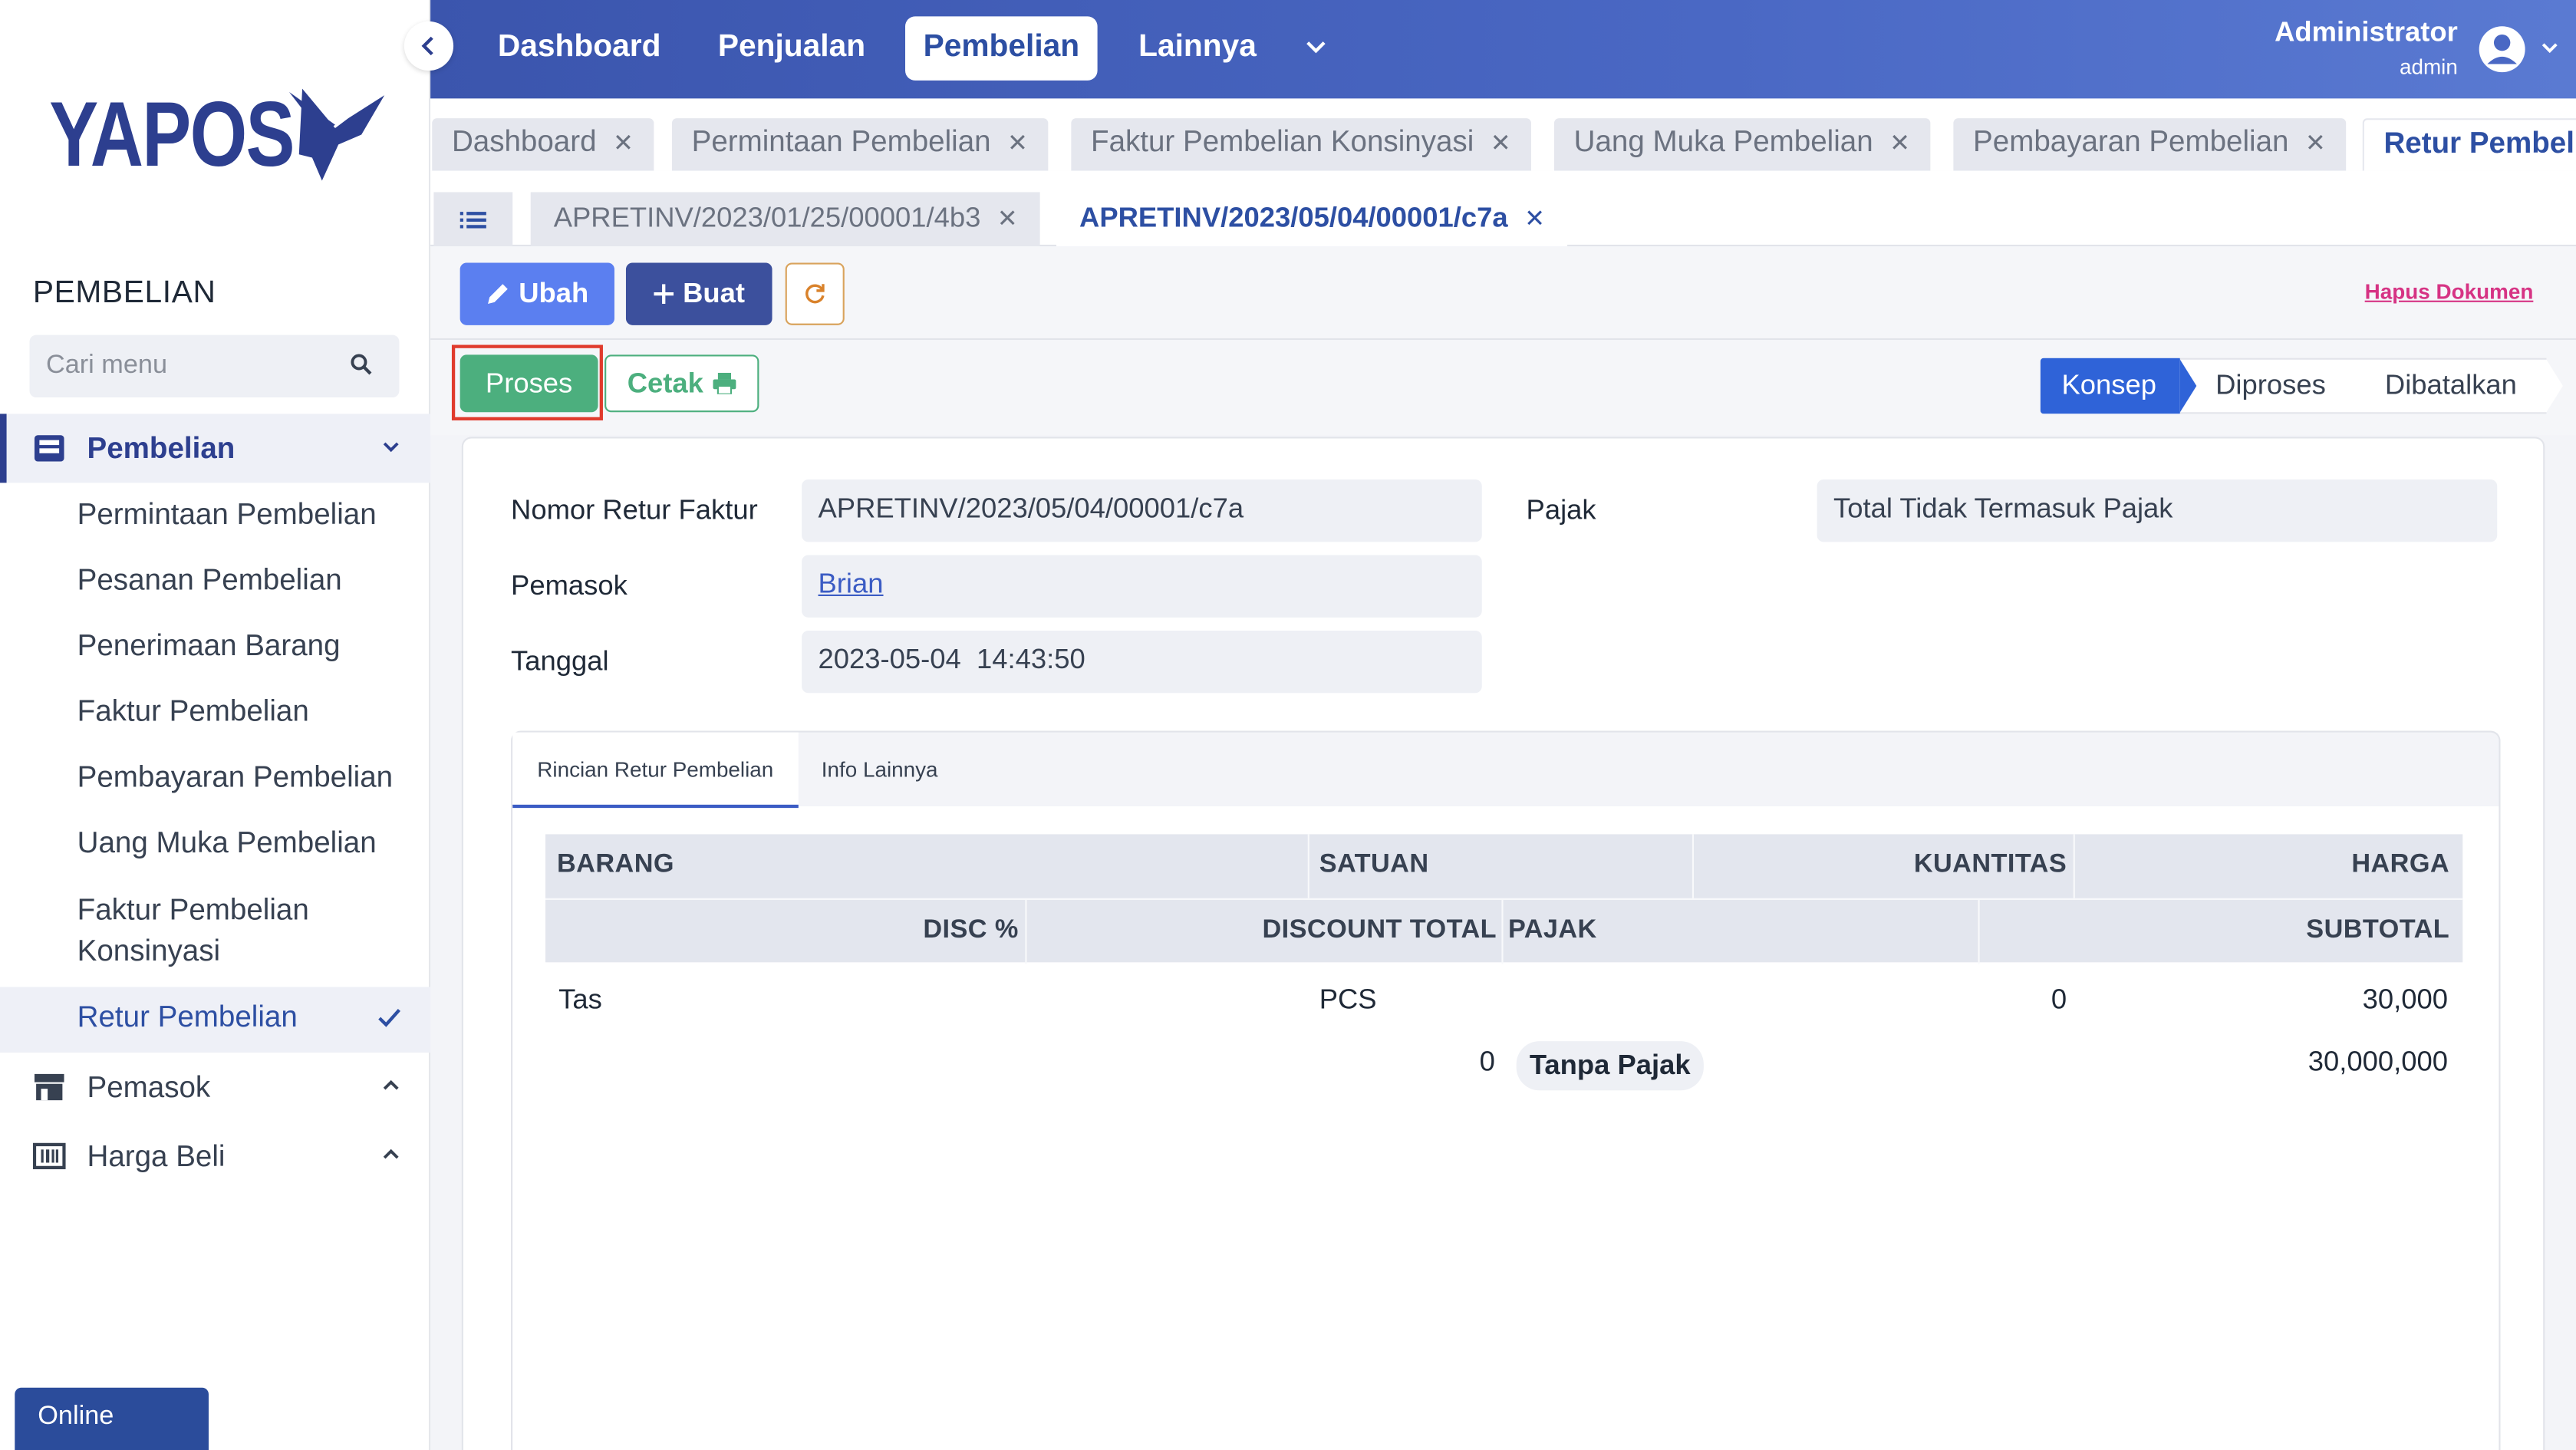  I want to click on nav-penjualan: Penjualan, so click(791, 48).